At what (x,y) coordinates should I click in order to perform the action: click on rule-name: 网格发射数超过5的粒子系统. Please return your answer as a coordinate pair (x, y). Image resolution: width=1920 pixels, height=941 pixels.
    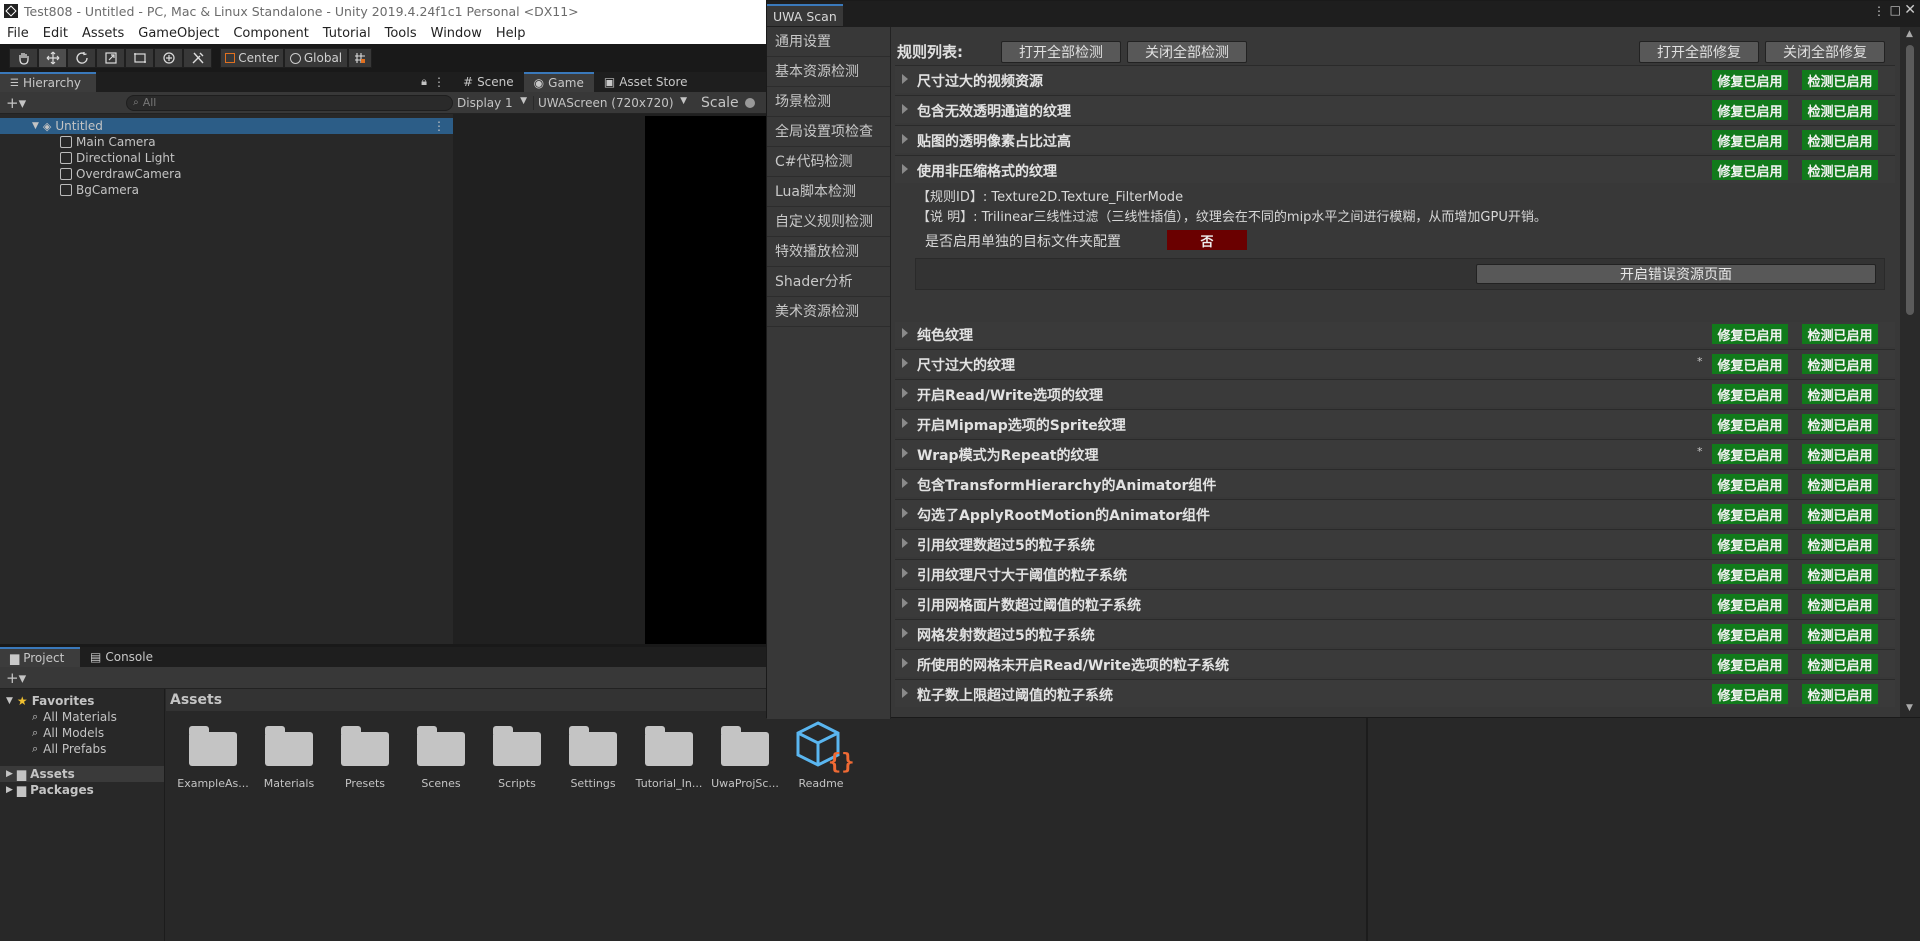
    Looking at the image, I should click on (1006, 635).